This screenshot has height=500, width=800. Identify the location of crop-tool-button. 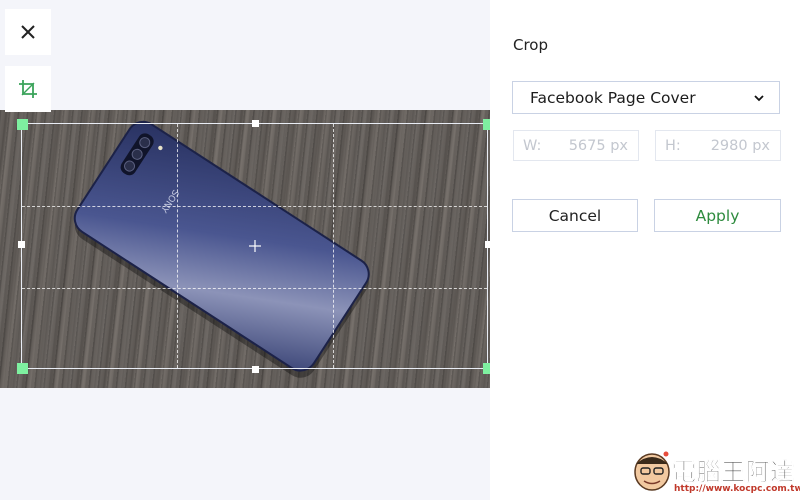
(28, 89).